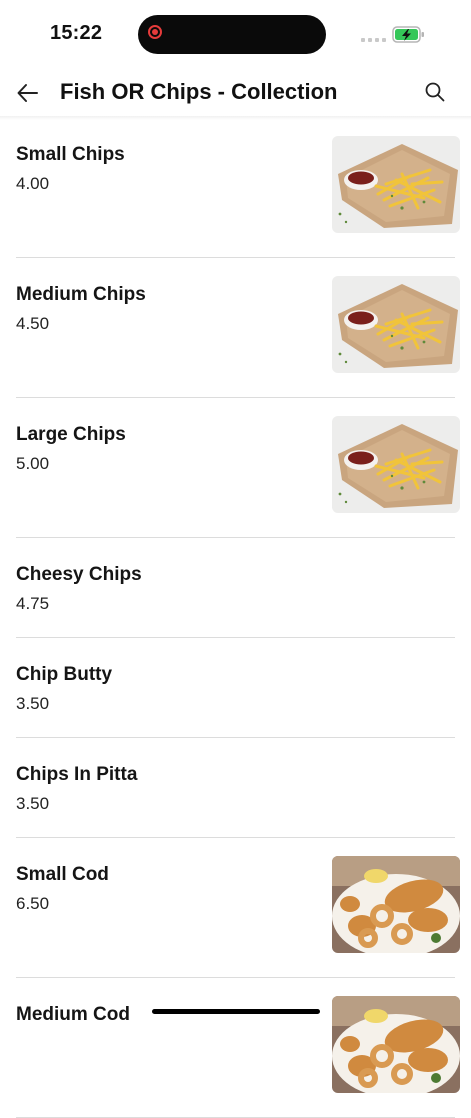 The image size is (471, 1118). Describe the element at coordinates (79, 574) in the screenshot. I see `item-name: Cheesy Chips` at that location.